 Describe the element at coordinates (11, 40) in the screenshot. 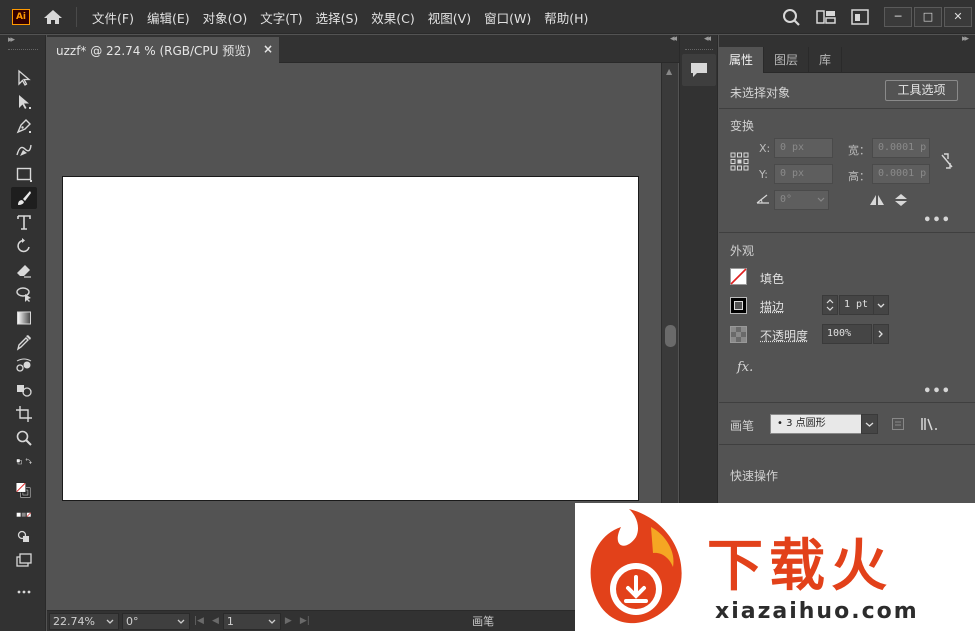

I see `collapse-toolbar-icon: ▸▸` at that location.